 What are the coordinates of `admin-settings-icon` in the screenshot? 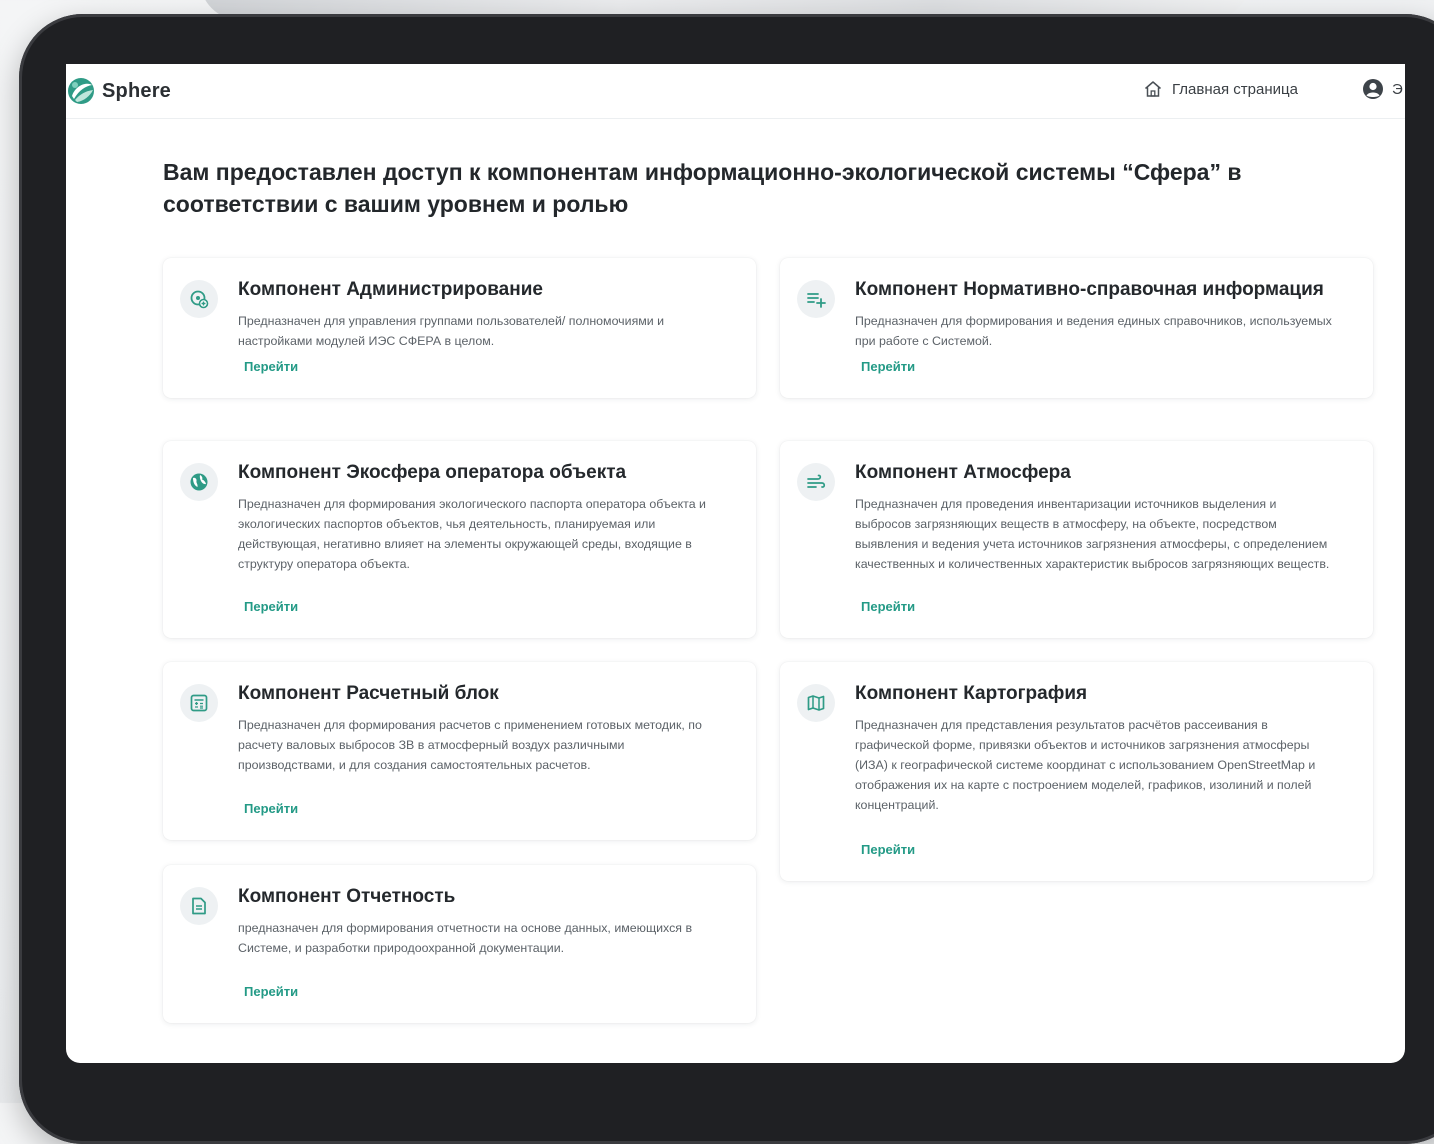 It's located at (199, 299).